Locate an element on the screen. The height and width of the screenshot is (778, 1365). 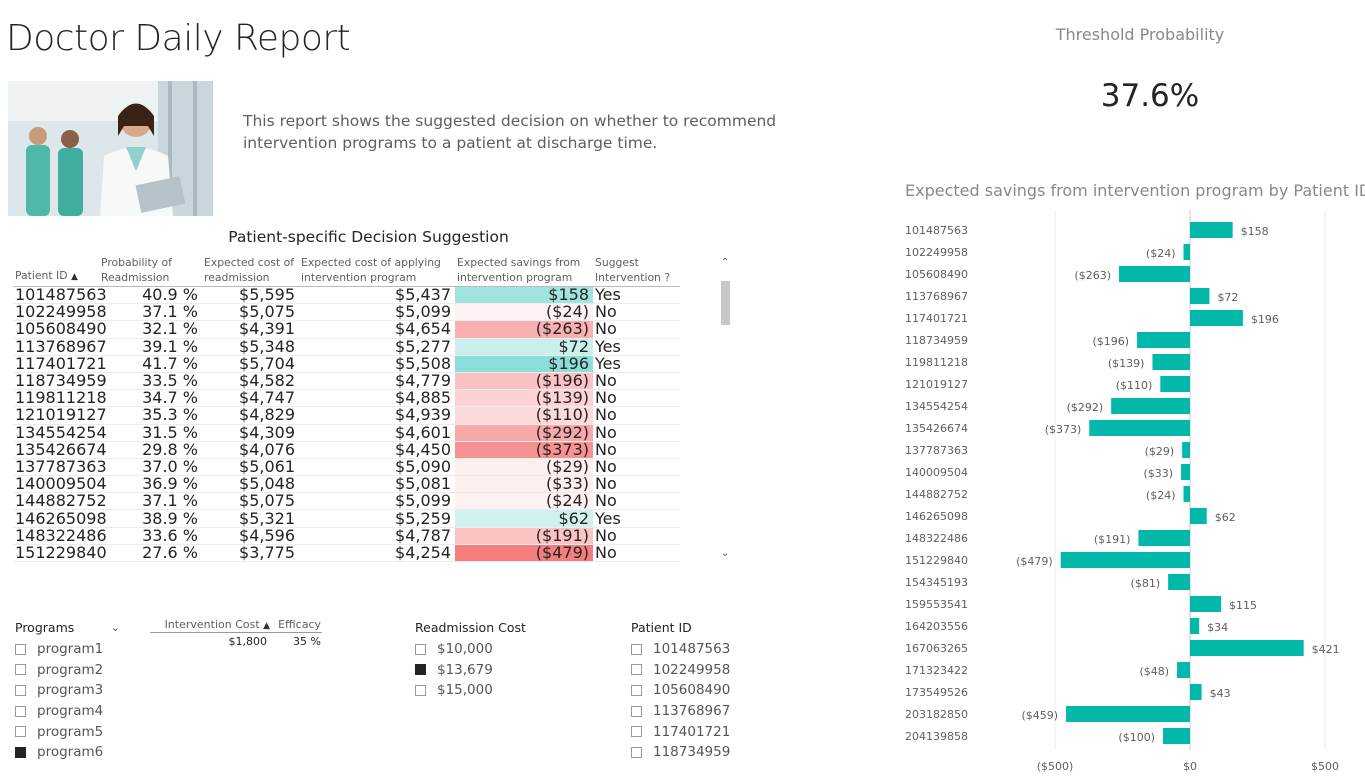
readmission-cost-option: $13,679 is located at coordinates (490, 670).